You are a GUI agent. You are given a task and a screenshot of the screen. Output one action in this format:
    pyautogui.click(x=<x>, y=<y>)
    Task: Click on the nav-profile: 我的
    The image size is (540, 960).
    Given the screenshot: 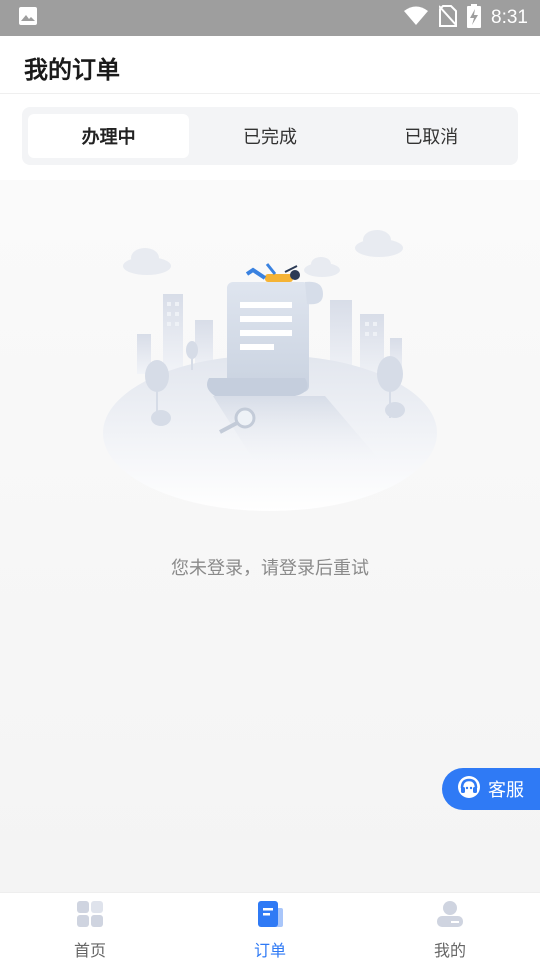 What is the action you would take?
    pyautogui.click(x=450, y=926)
    